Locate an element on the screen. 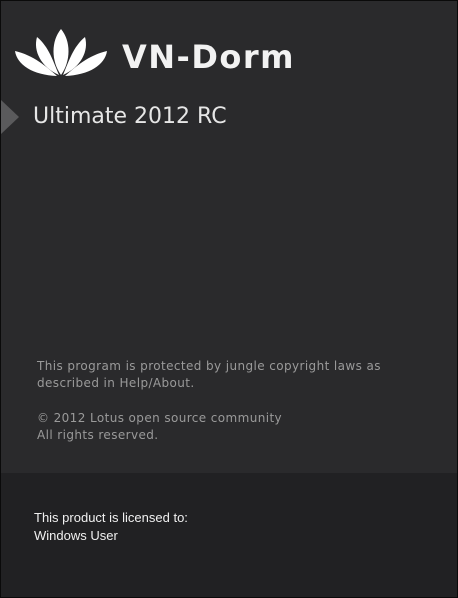 This screenshot has width=458, height=598. owner-notice-line: All rights reserved. is located at coordinates (98, 435).